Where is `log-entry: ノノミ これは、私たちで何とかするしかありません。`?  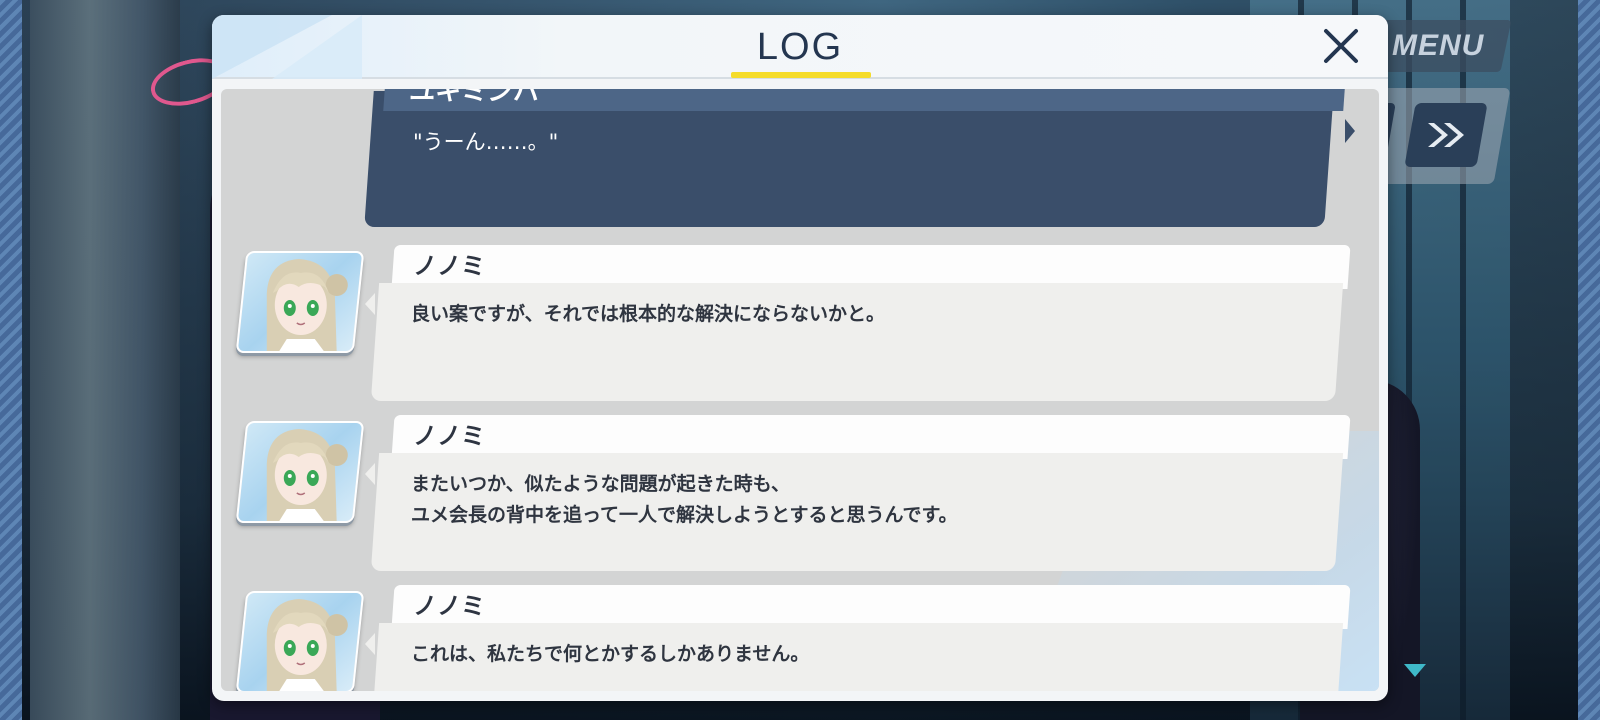
log-entry: ノノミ これは、私たちで何とかするしかありません。 is located at coordinates (800, 638).